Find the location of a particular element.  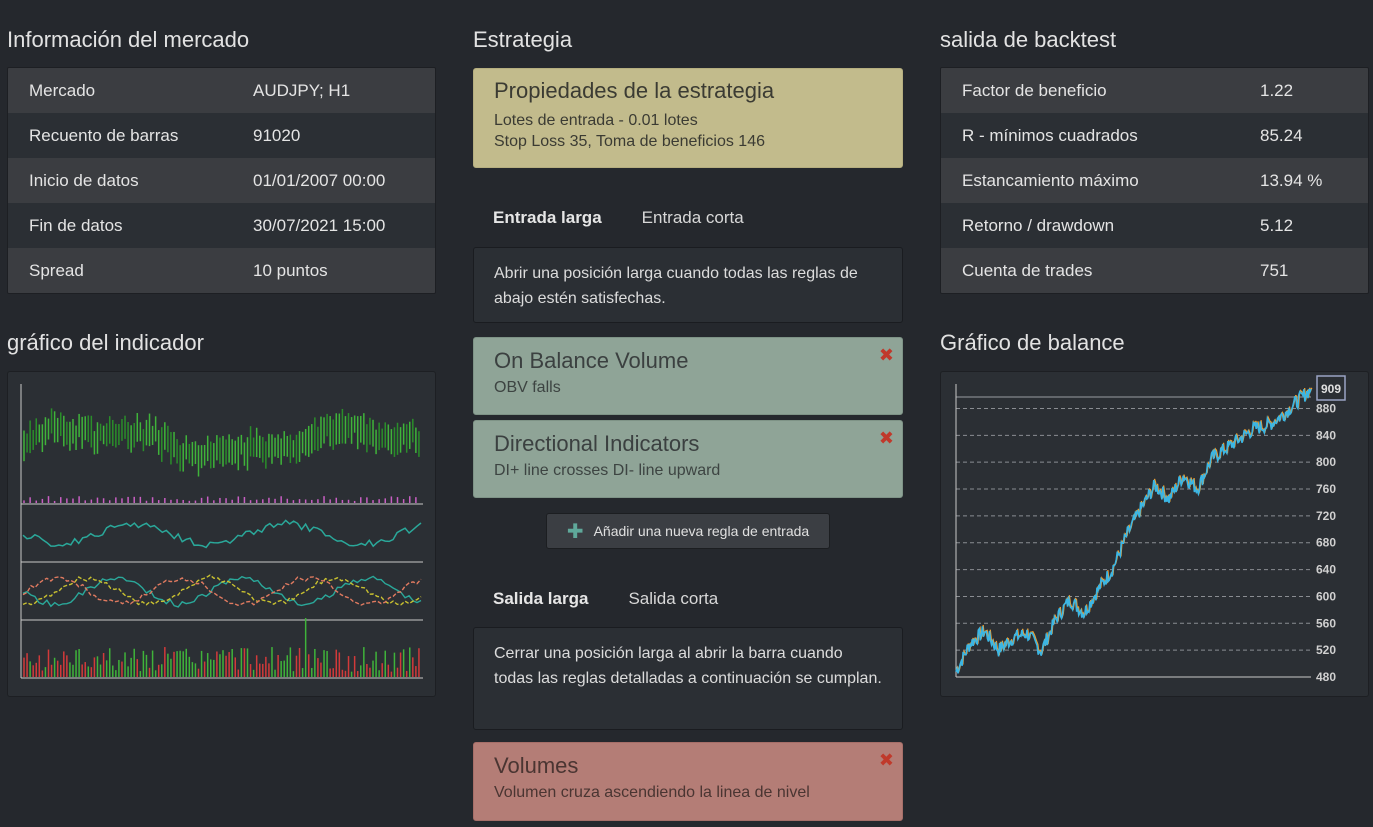

row-value: 91020 is located at coordinates (277, 135).